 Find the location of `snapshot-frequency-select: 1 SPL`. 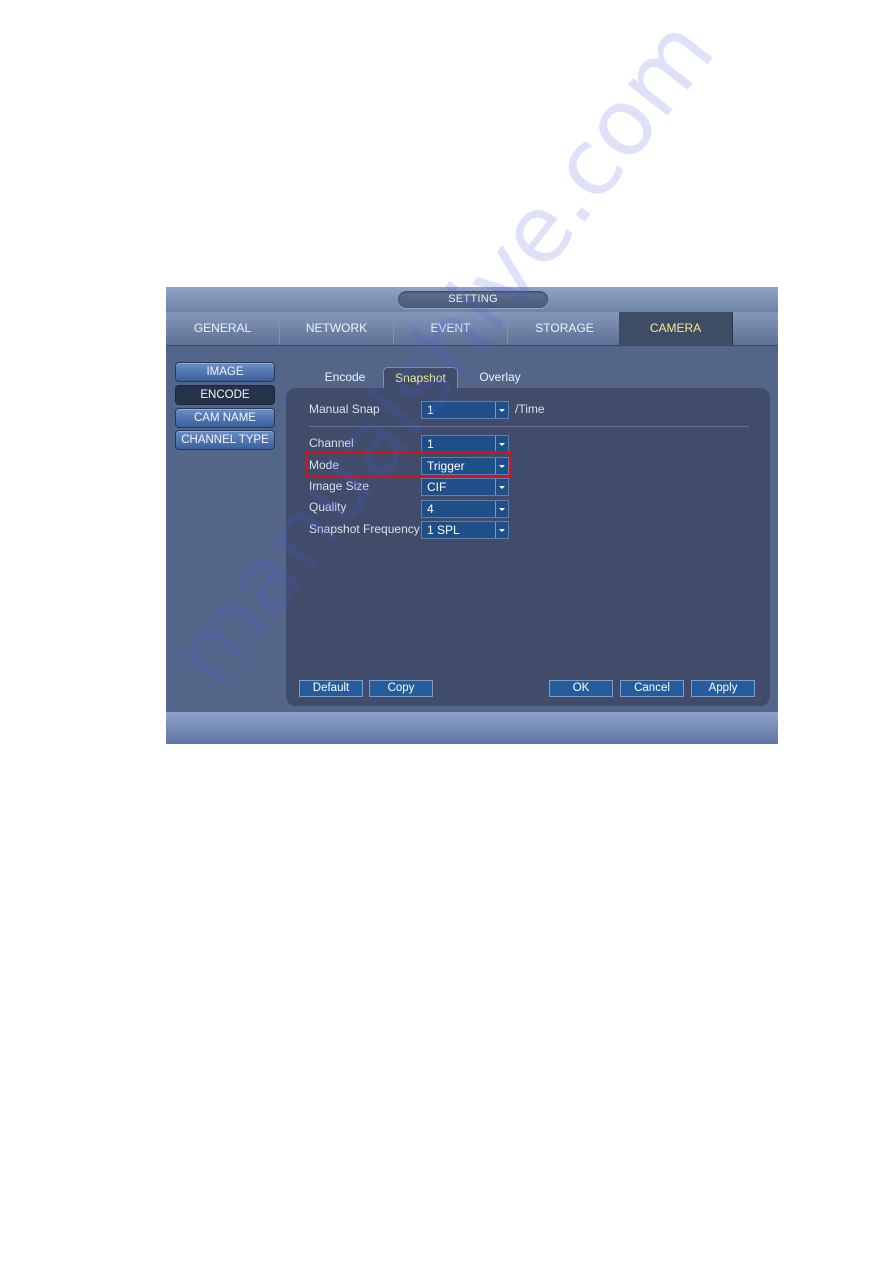

snapshot-frequency-select: 1 SPL is located at coordinates (465, 530).